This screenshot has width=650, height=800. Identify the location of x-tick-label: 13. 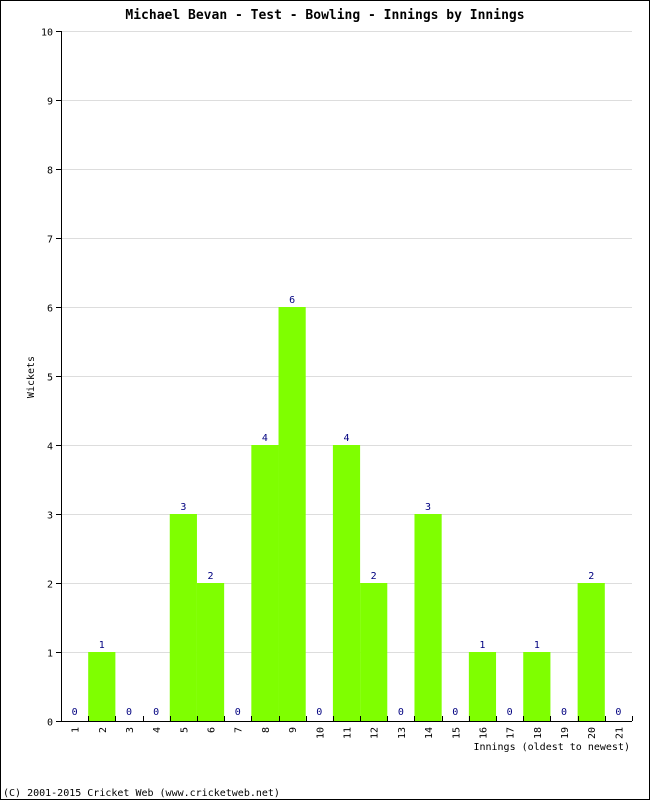
(402, 733).